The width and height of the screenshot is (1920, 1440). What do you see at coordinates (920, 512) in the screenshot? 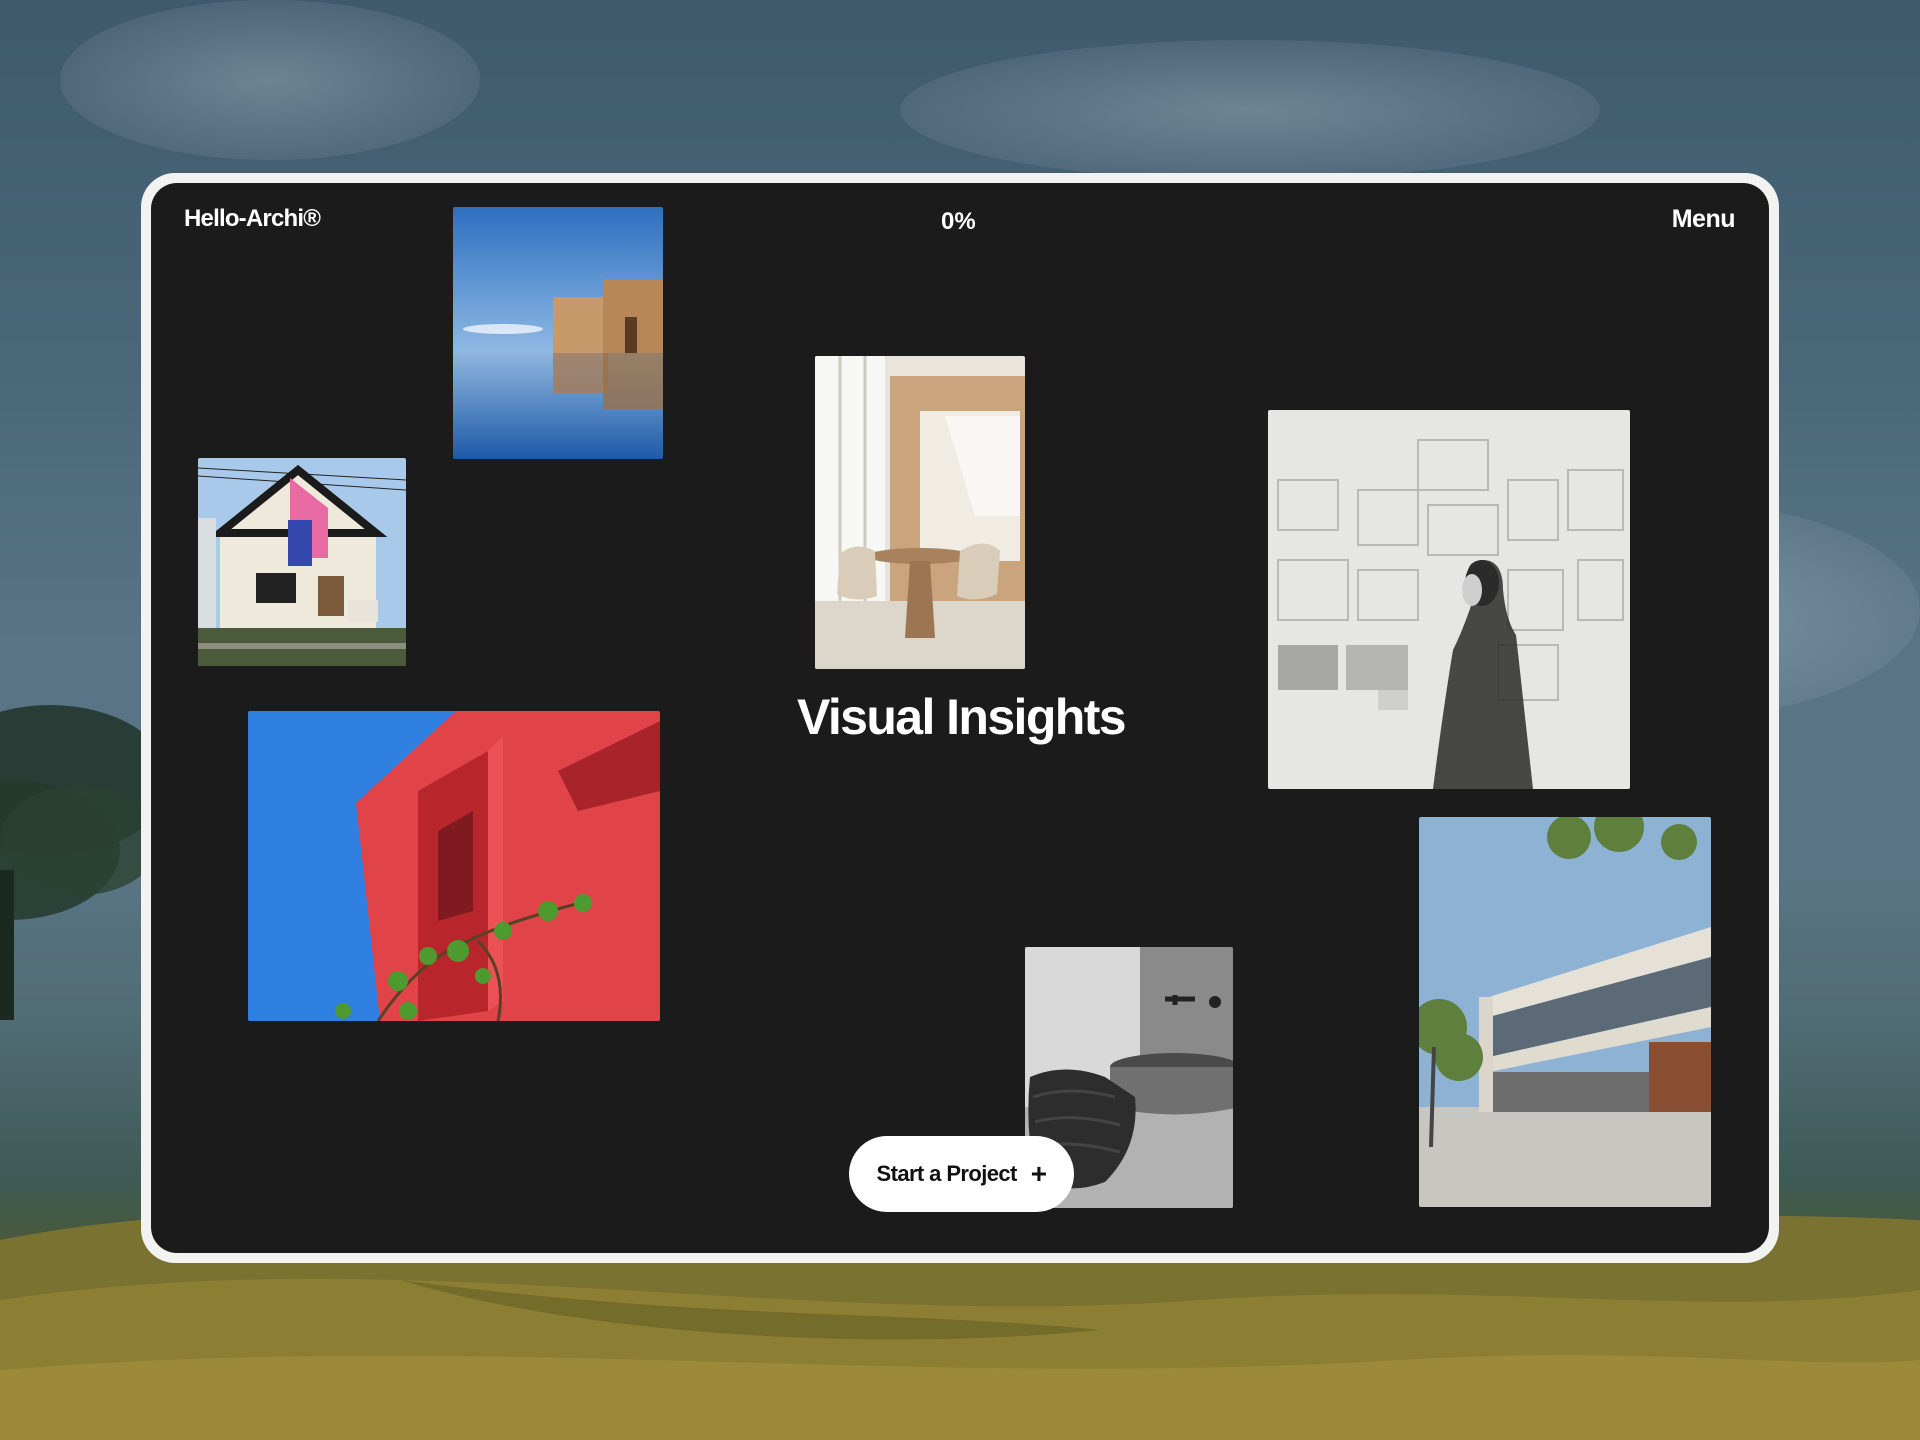
I see `dining-interior-photo` at bounding box center [920, 512].